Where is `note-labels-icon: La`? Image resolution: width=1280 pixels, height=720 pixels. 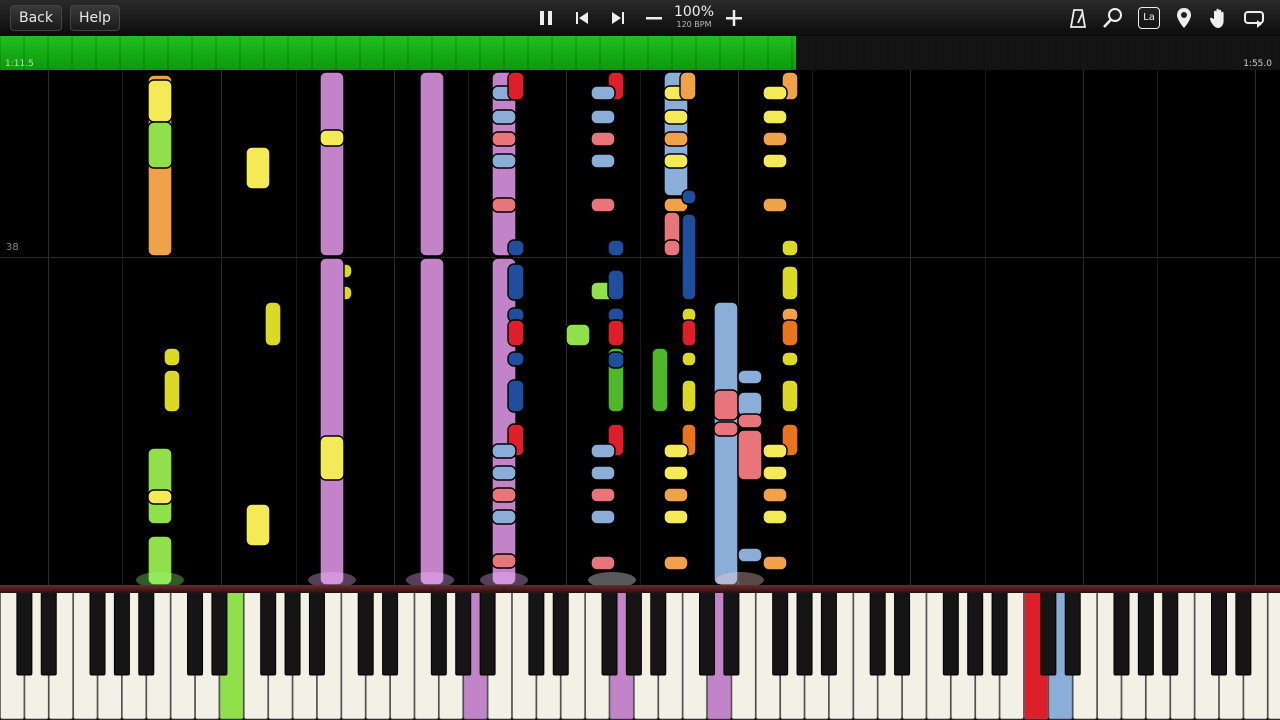 note-labels-icon: La is located at coordinates (1149, 18).